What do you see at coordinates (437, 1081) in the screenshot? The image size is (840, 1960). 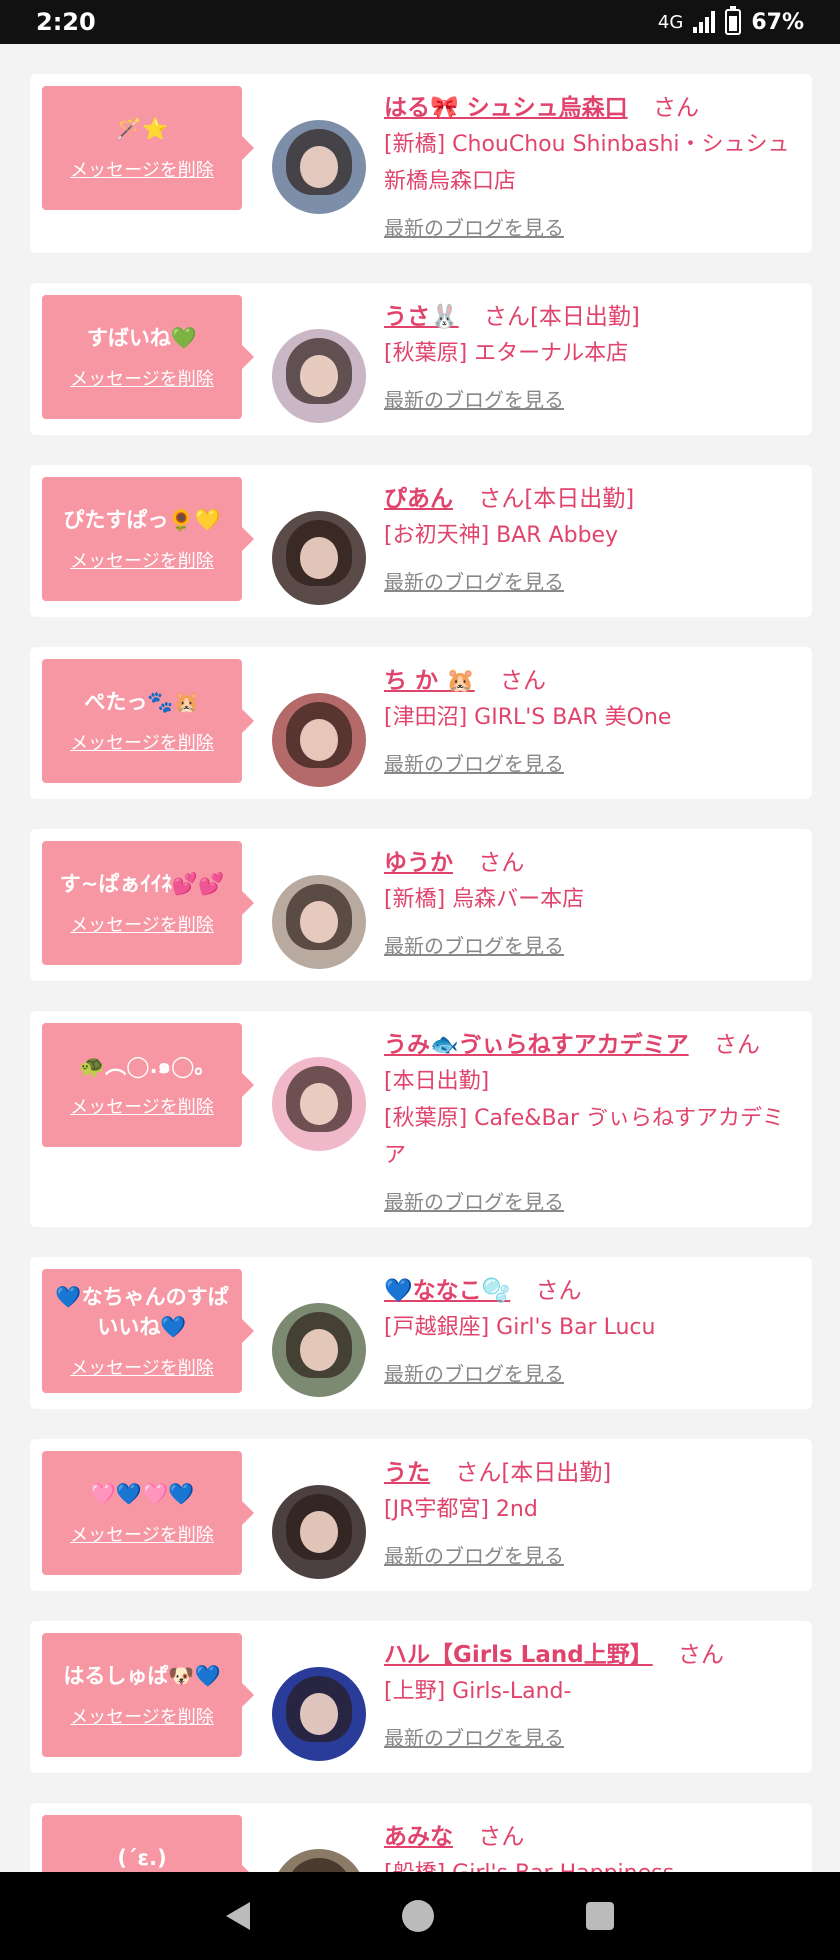 I see `shop-name: [本日出勤]` at bounding box center [437, 1081].